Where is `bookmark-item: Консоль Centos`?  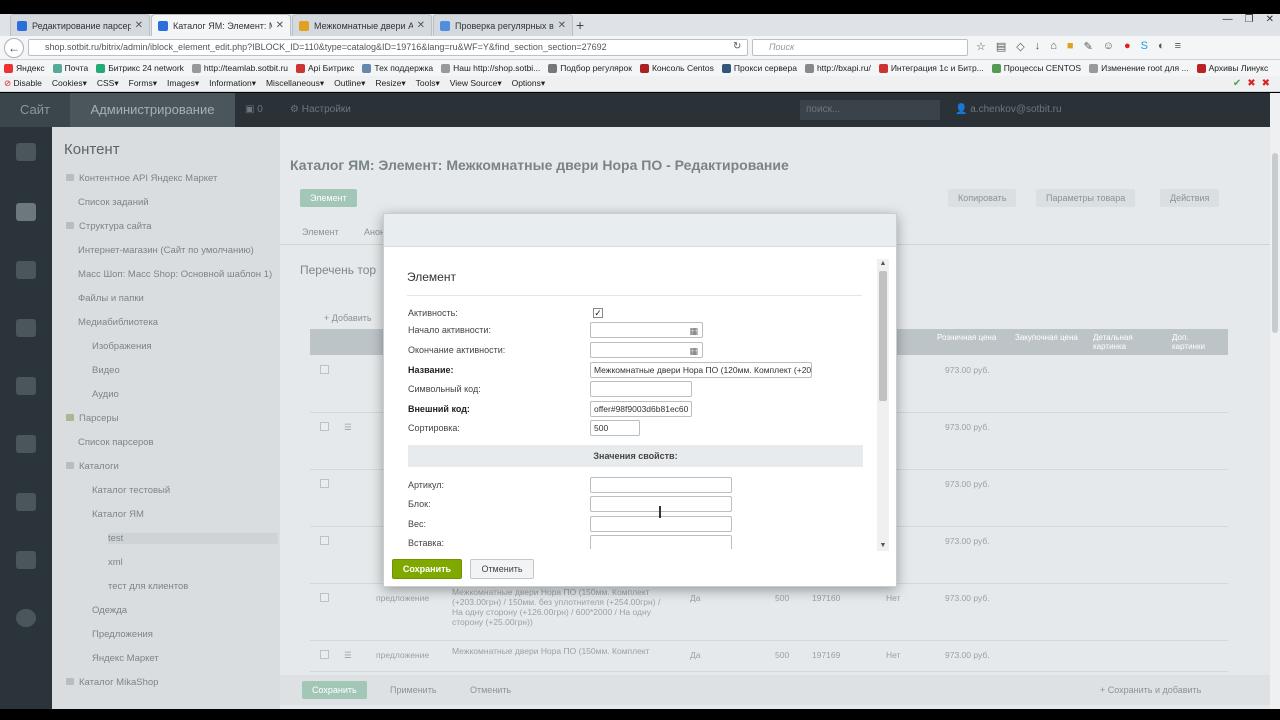
bookmark-item: Консоль Centos is located at coordinates (676, 68).